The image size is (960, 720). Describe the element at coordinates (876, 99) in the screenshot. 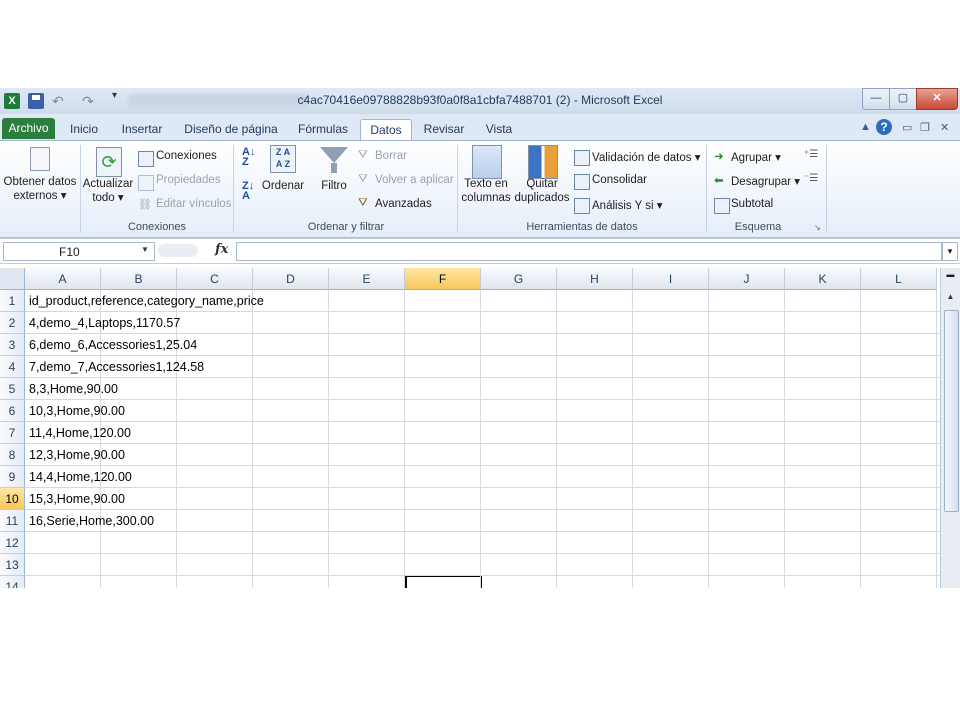

I see `minimize-button: —` at that location.